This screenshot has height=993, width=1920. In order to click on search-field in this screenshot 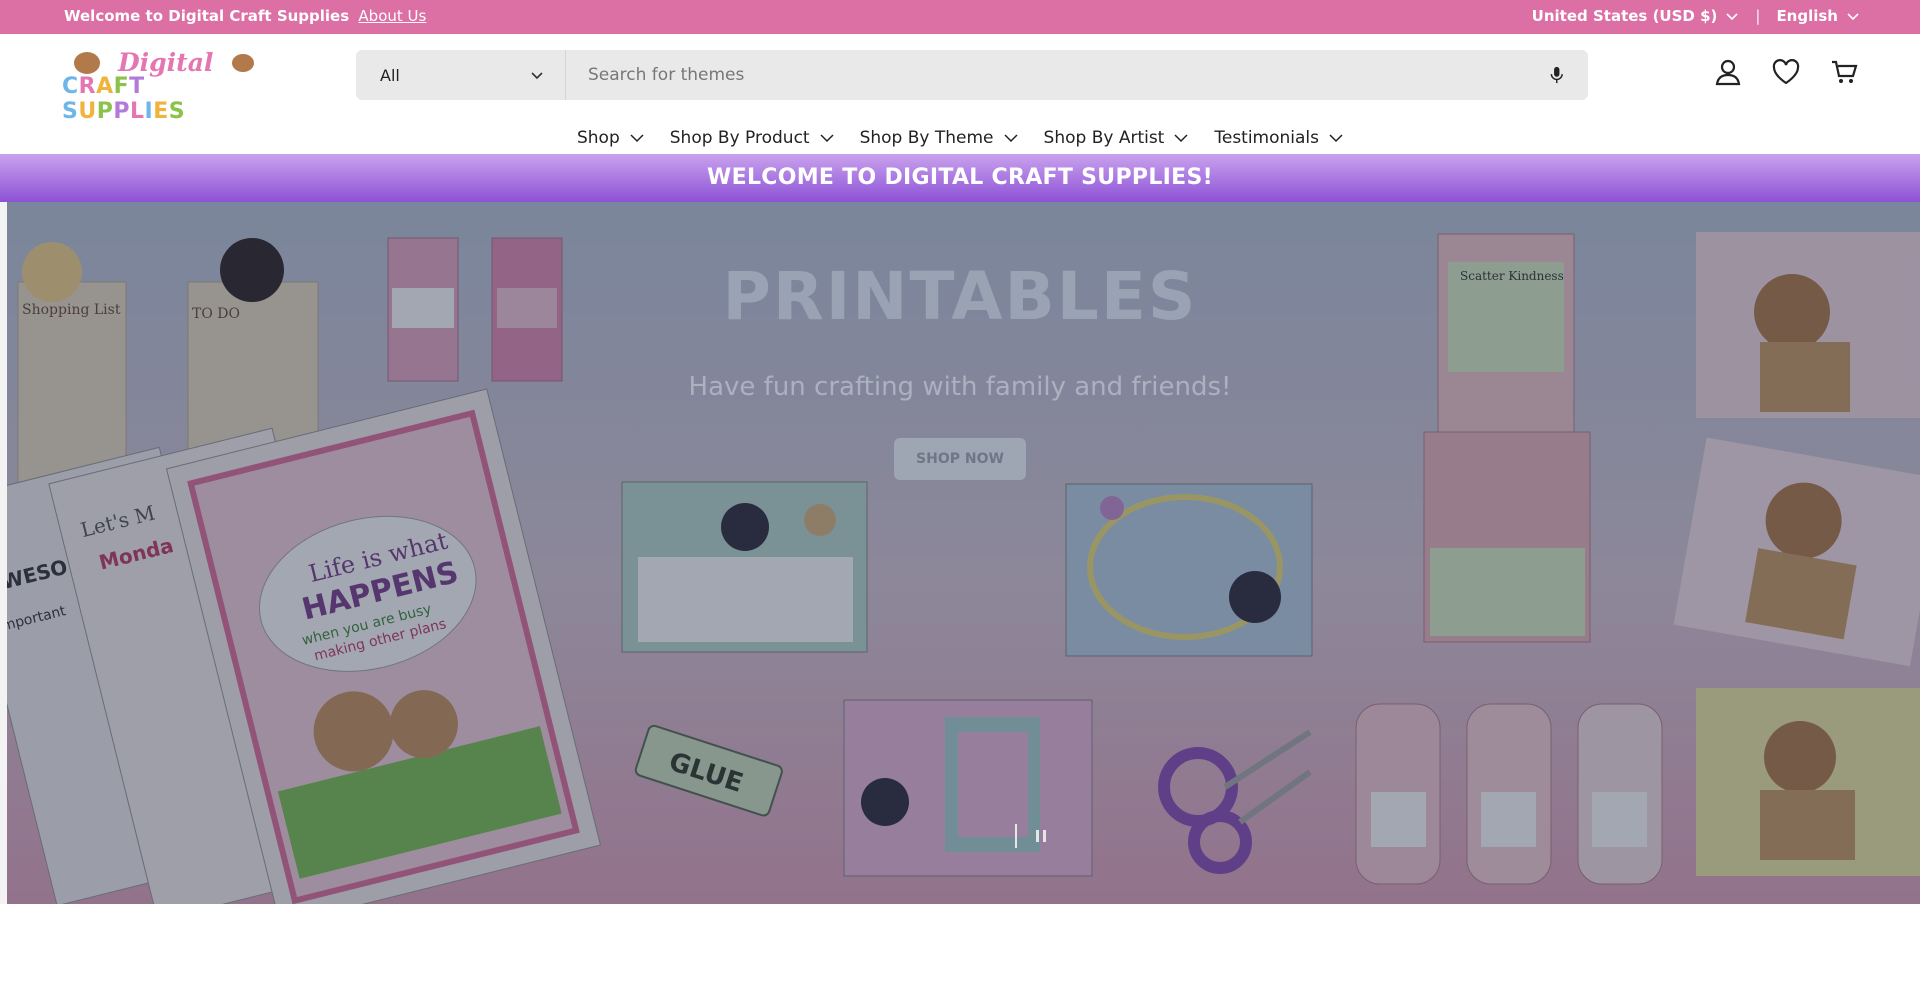, I will do `click(1077, 75)`.